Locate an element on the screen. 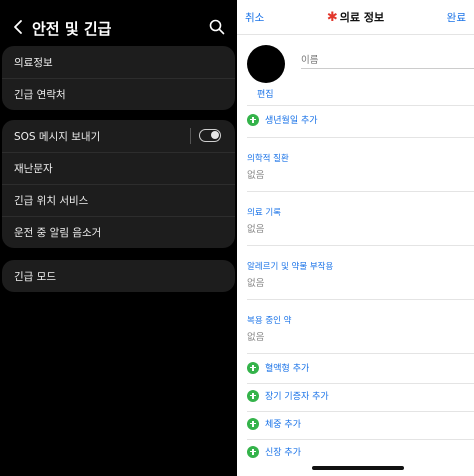 This screenshot has height=476, width=474. add-organ-donor-button: 장기 기증자 추가 is located at coordinates (288, 395).